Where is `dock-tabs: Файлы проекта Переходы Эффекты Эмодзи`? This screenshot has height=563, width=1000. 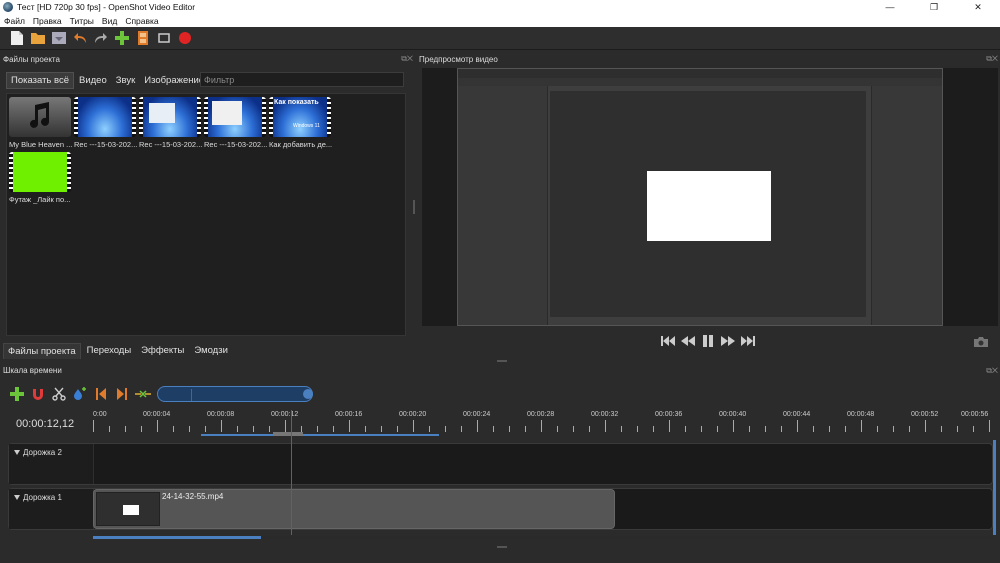 dock-tabs: Файлы проекта Переходы Эффекты Эмодзи is located at coordinates (118, 351).